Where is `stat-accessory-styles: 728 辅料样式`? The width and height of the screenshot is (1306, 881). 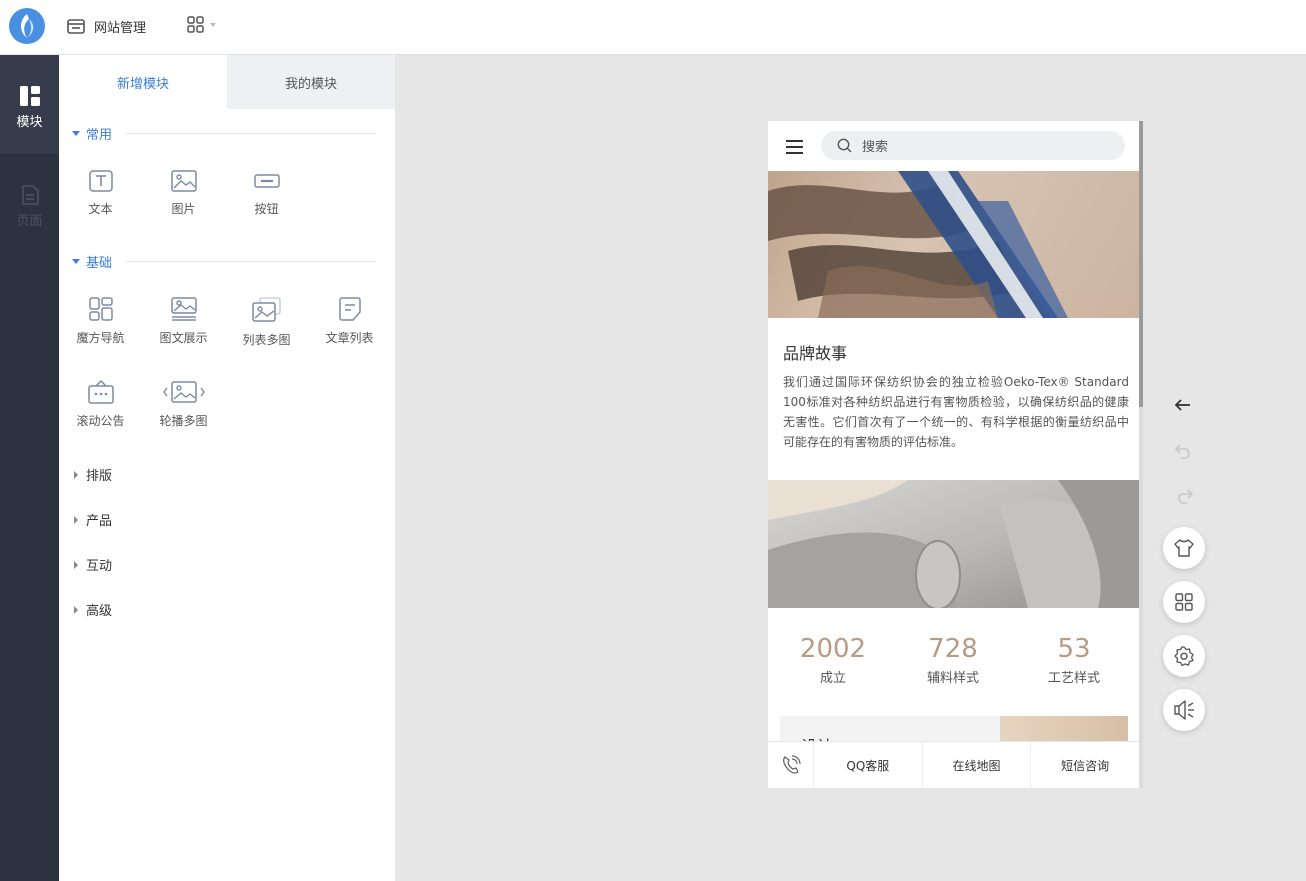
stat-accessory-styles: 728 辅料样式 is located at coordinates (953, 659).